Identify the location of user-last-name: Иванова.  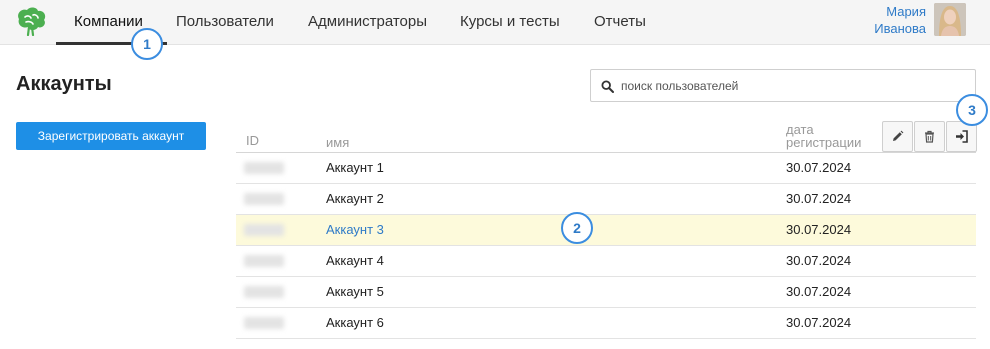
(900, 28).